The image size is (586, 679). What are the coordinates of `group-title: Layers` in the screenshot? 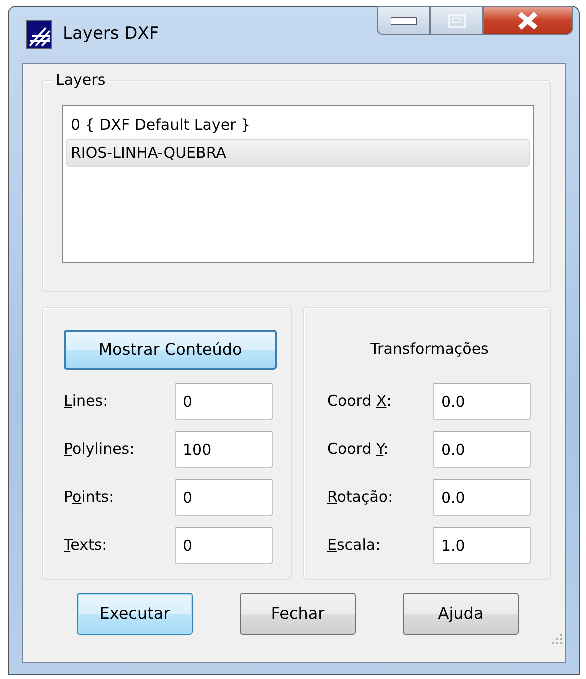 It's located at (81, 80).